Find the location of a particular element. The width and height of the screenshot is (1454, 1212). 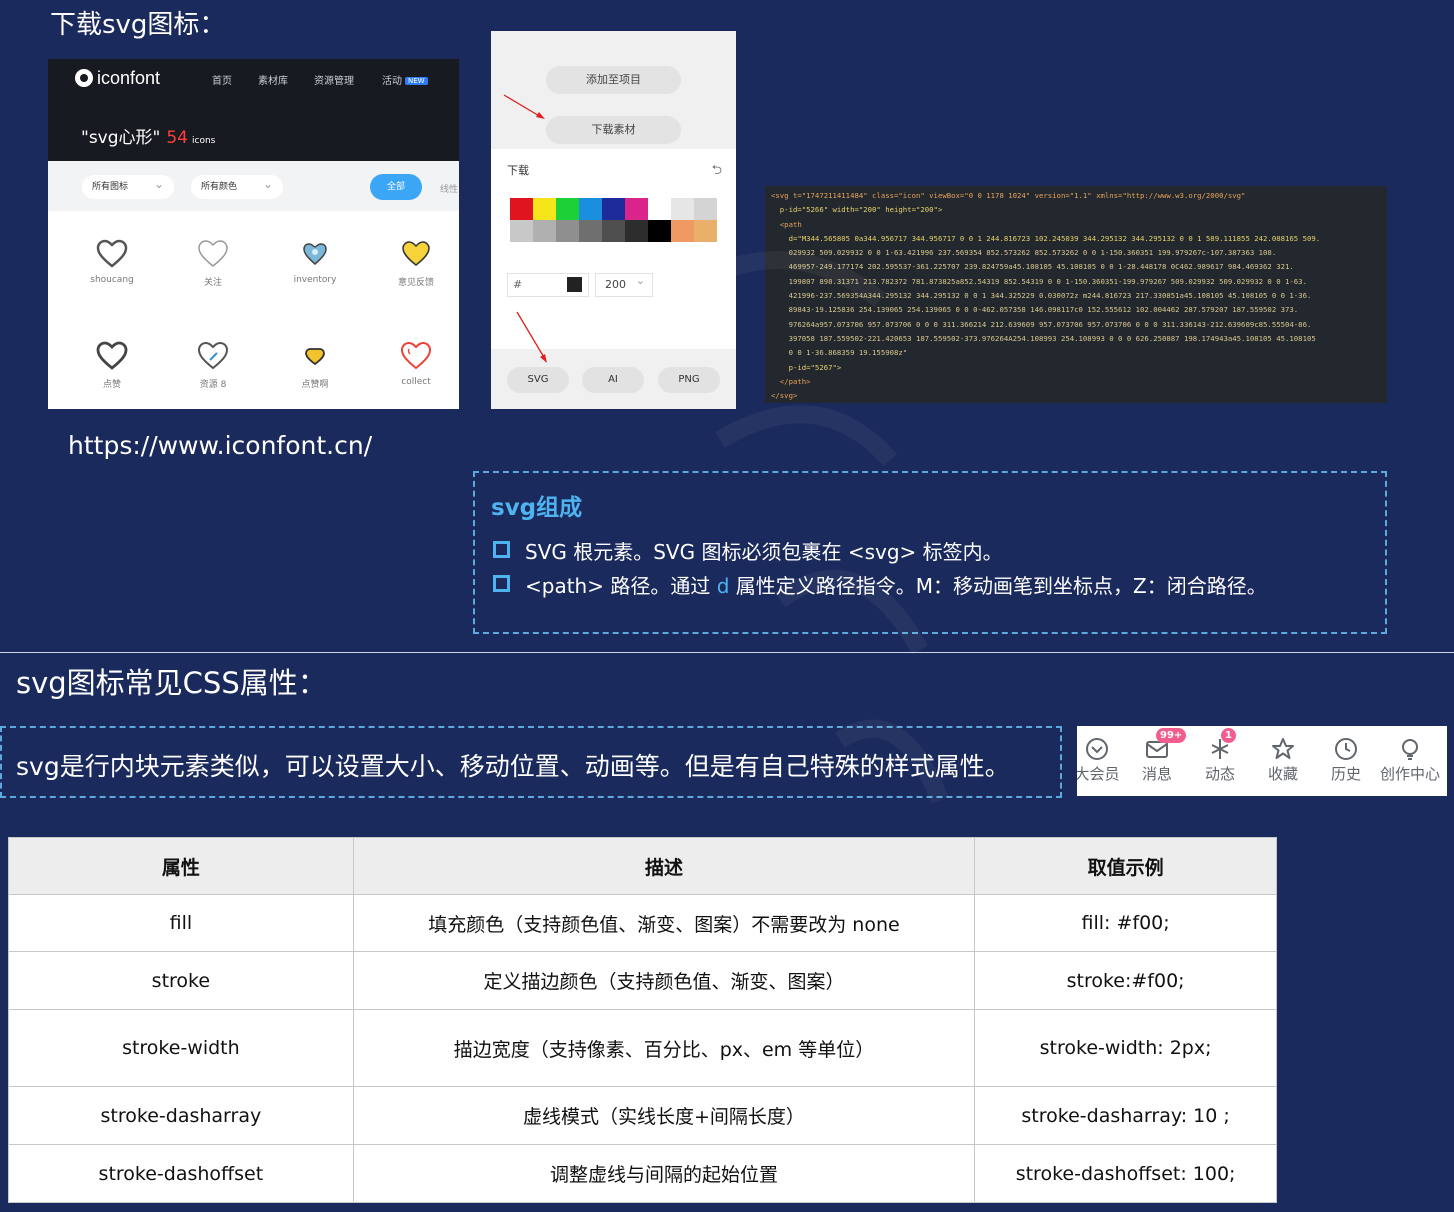

icon-card: shoucang is located at coordinates (112, 262).